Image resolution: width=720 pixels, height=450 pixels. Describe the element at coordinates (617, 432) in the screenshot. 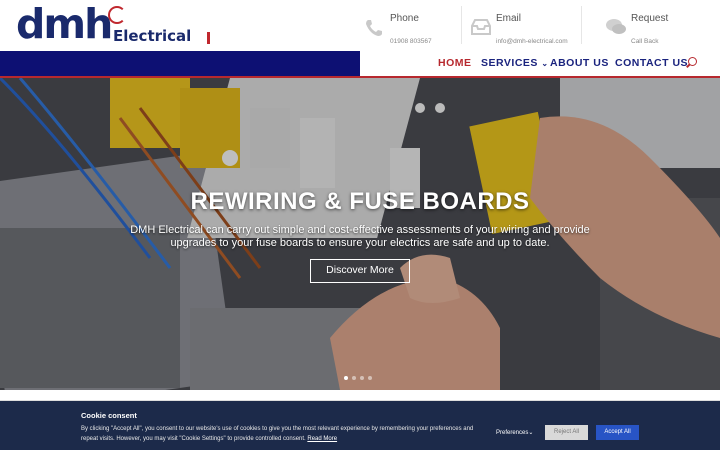

I see `accept-all-button: Accept All` at that location.